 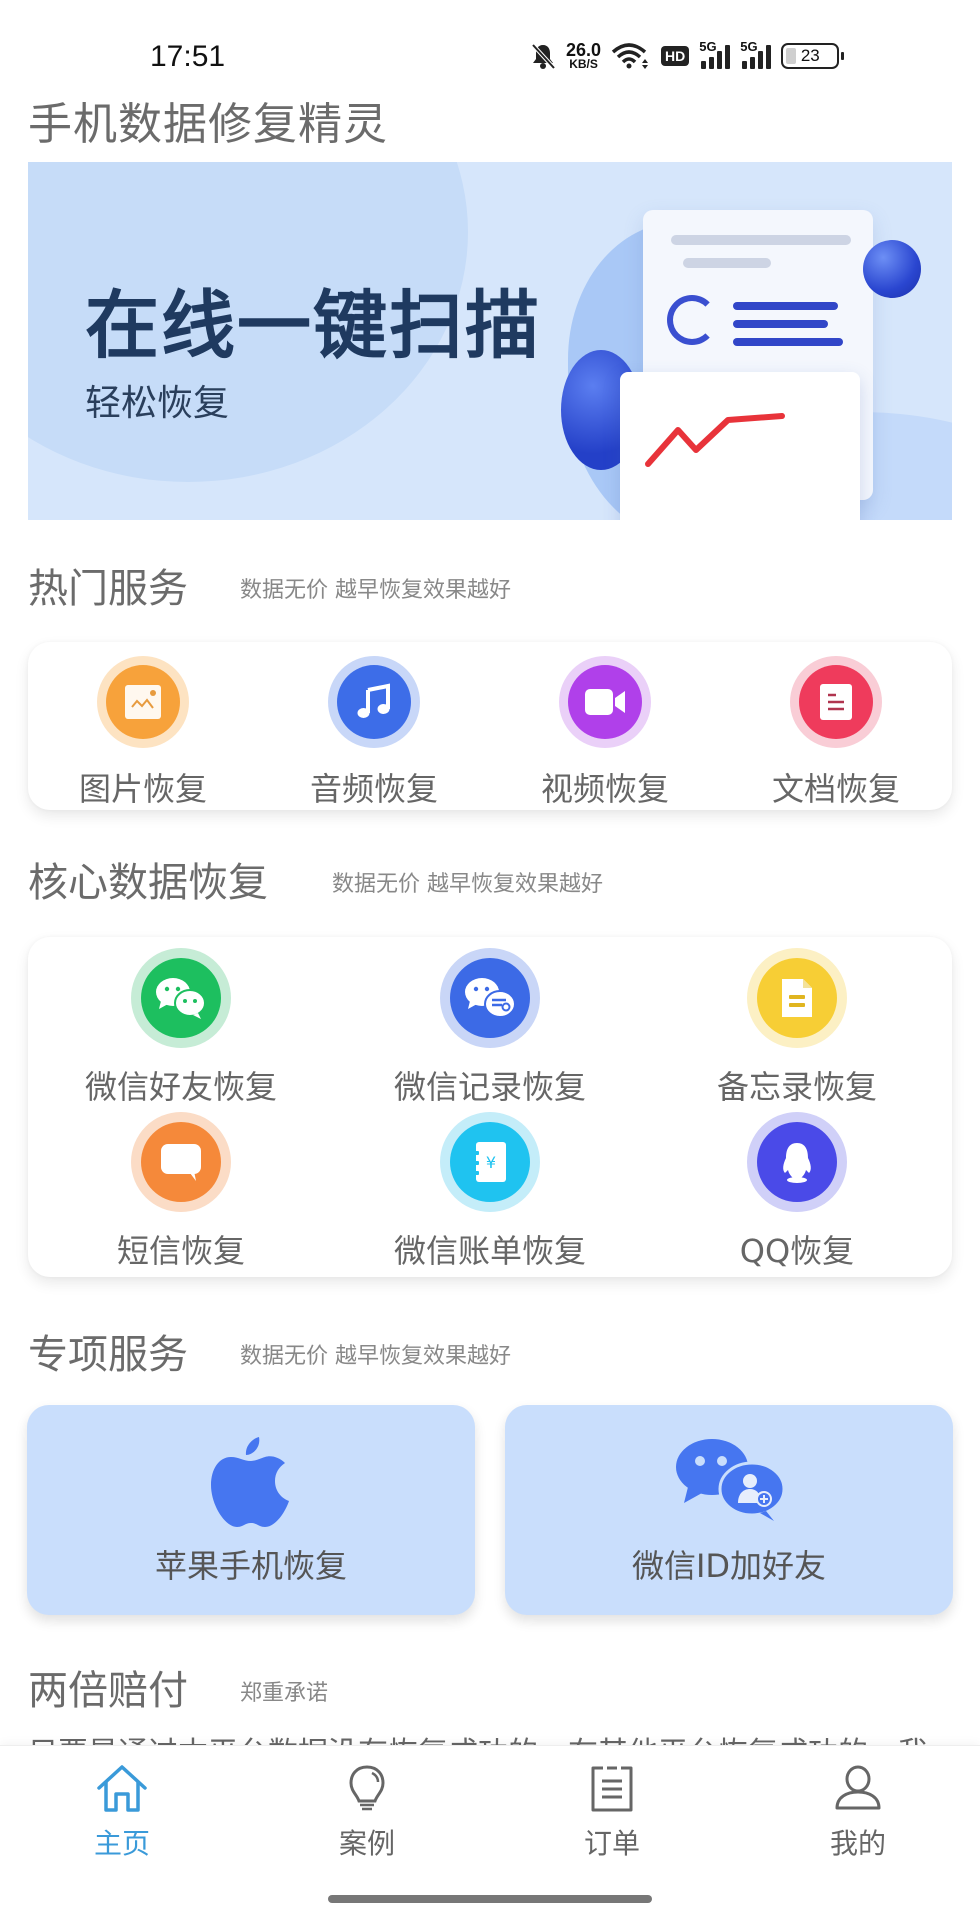 What do you see at coordinates (490, 1192) in the screenshot?
I see `service-wechat-bill-recovery: ¥ 微信账单恢复` at bounding box center [490, 1192].